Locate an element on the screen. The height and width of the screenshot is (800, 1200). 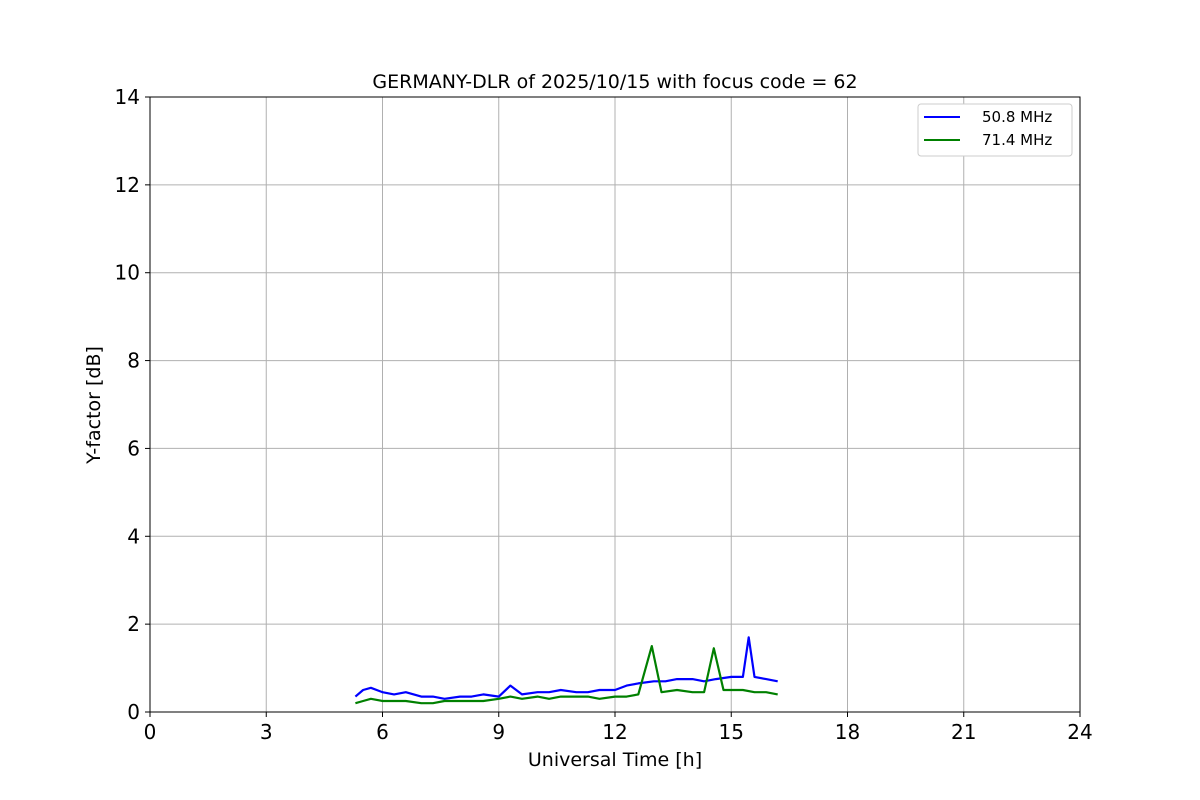
legend: 50.8 MHz 71.4 MHz is located at coordinates (995, 130).